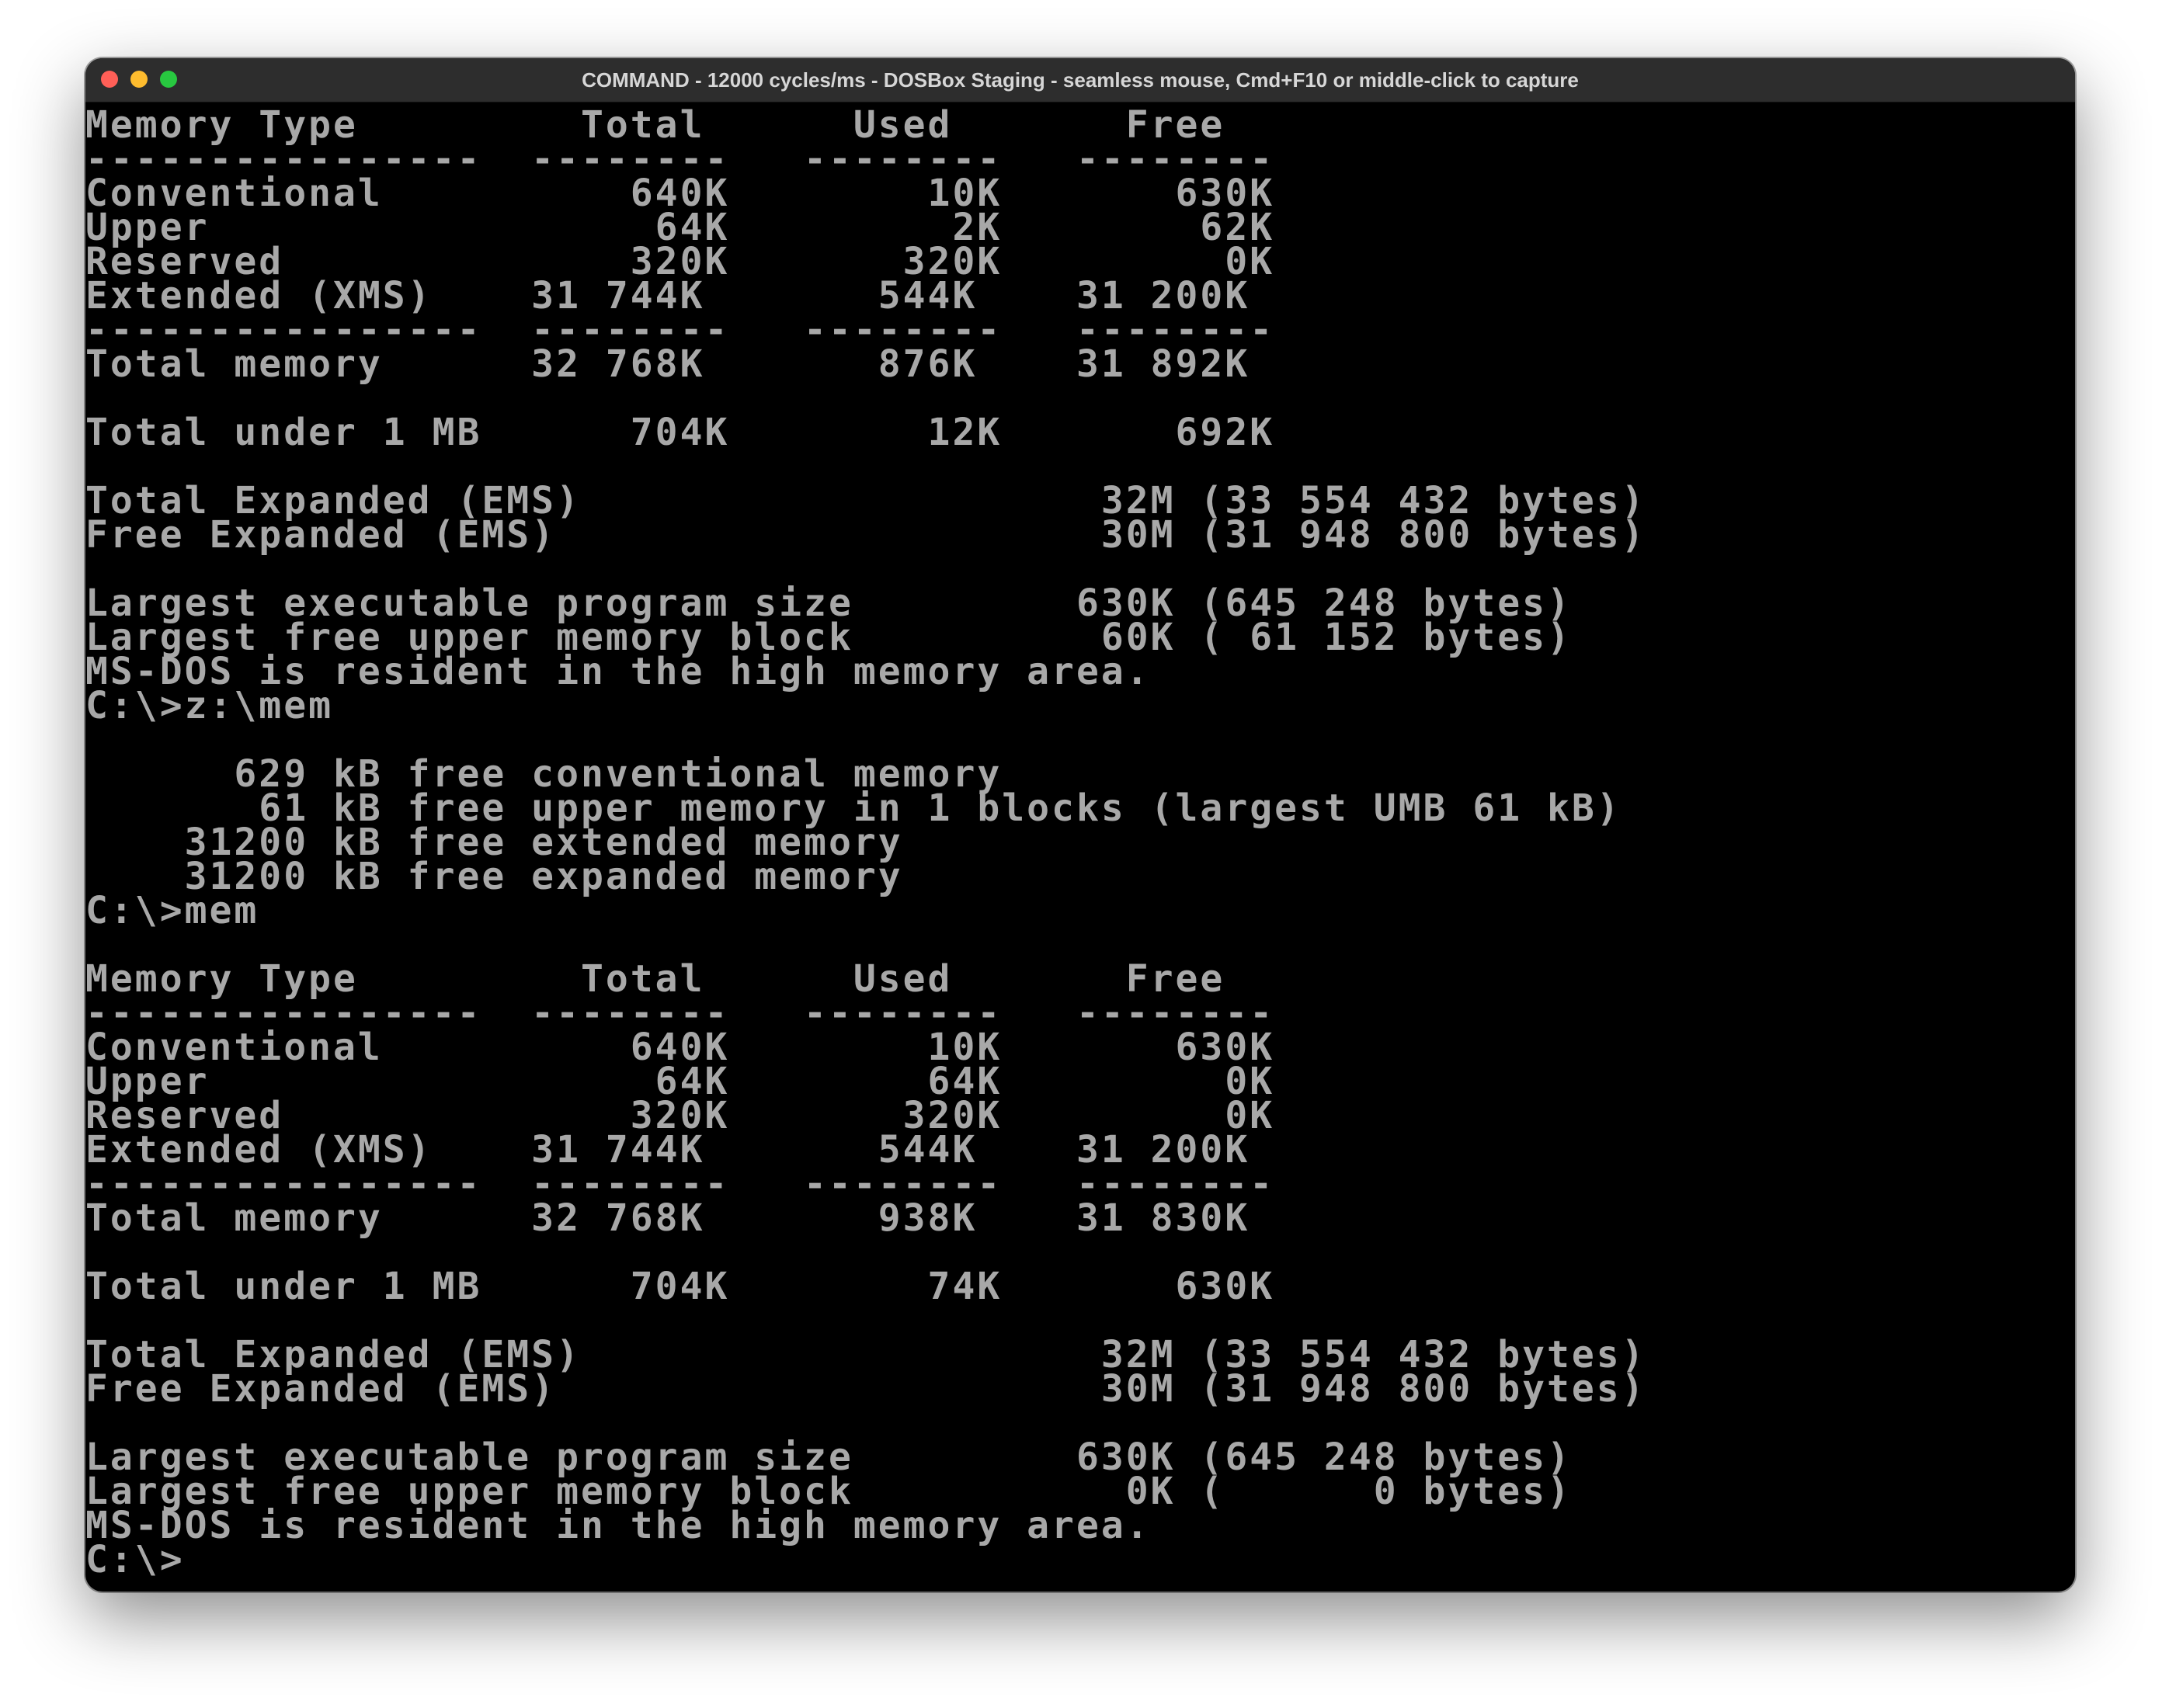 This screenshot has width=2162, height=1708. What do you see at coordinates (172, 911) in the screenshot?
I see `terminal-line: C:\>mem` at bounding box center [172, 911].